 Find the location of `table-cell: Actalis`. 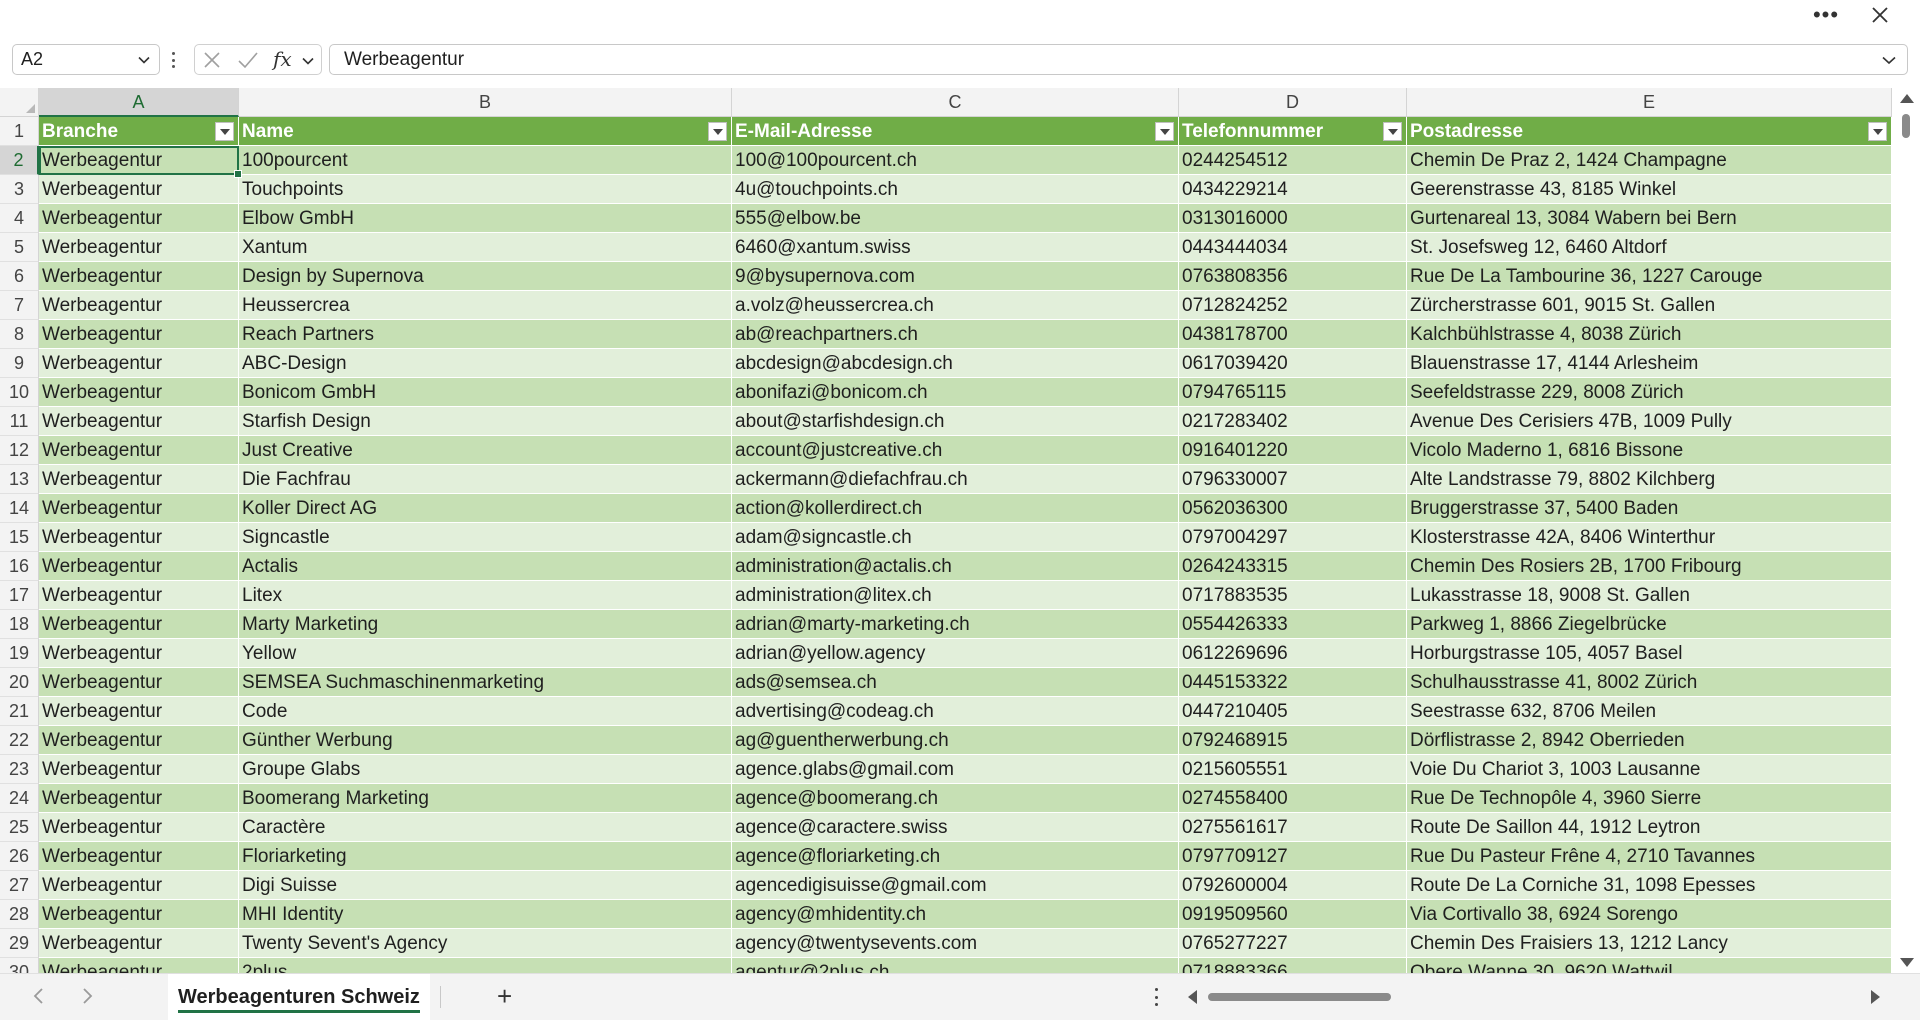

table-cell: Actalis is located at coordinates (485, 566).